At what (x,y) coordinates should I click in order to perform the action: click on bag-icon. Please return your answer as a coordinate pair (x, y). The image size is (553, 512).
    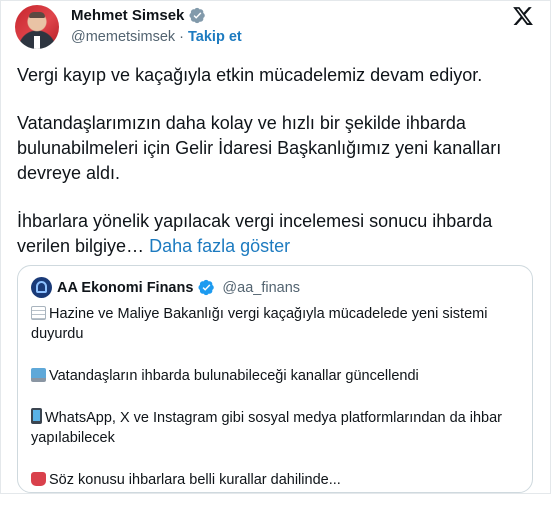
    Looking at the image, I should click on (38, 479).